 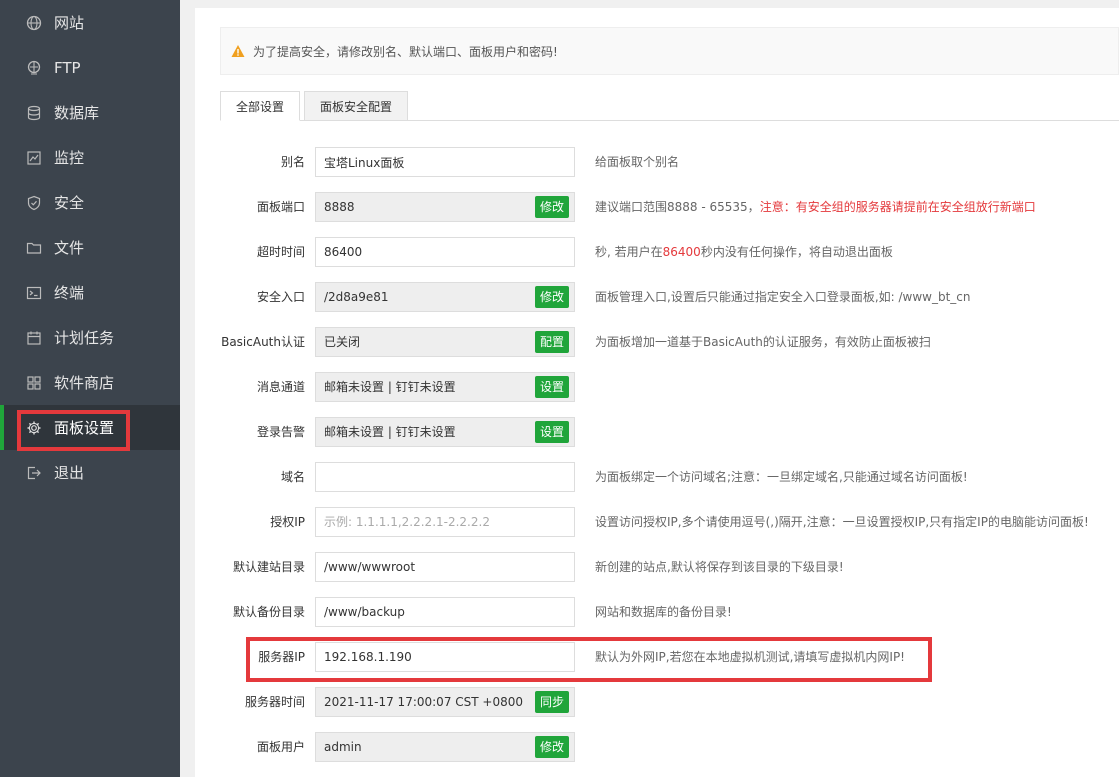 I want to click on user-modify-button: 修改, so click(x=552, y=747).